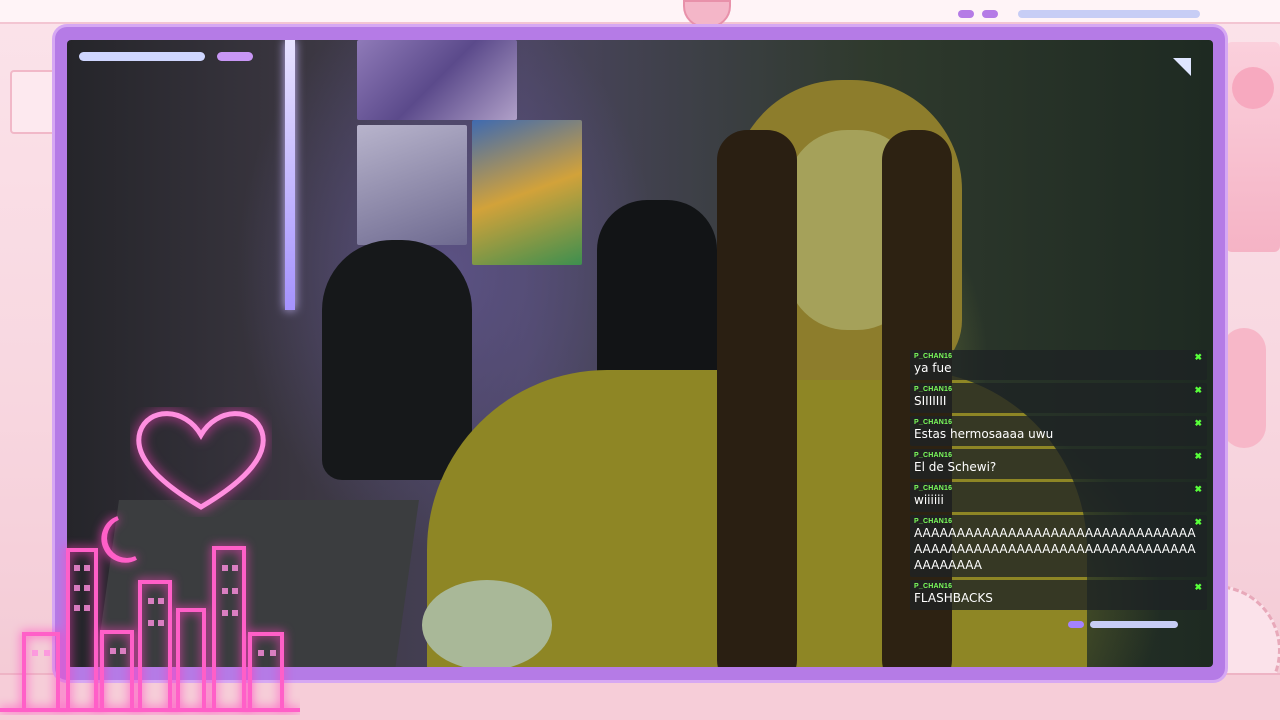 The width and height of the screenshot is (1280, 720). What do you see at coordinates (1058, 464) in the screenshot?
I see `chat-message: P_CHAN16 ✖ El de Schewi?` at bounding box center [1058, 464].